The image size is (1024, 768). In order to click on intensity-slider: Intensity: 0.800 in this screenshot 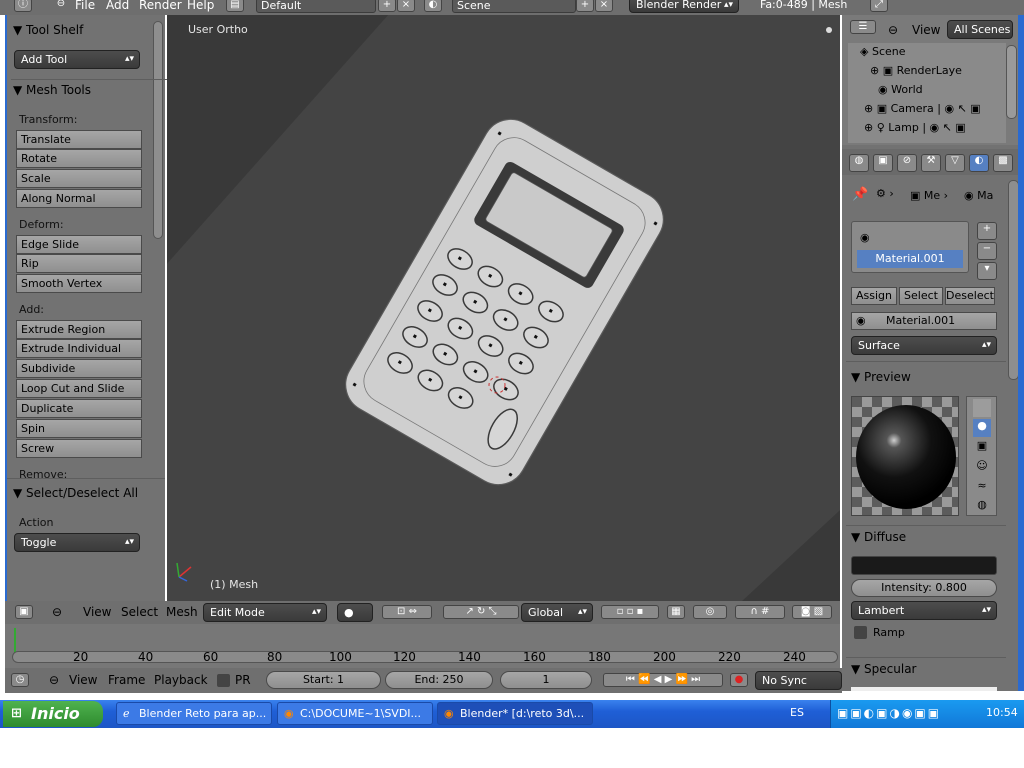, I will do `click(924, 588)`.